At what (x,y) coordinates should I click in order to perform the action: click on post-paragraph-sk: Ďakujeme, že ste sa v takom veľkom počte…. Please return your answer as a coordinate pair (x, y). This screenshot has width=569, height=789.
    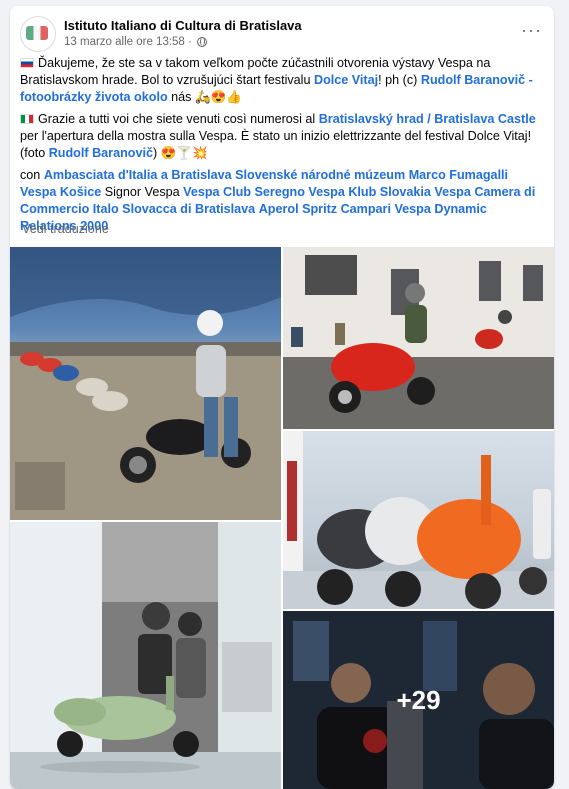
    Looking at the image, I should click on (283, 80).